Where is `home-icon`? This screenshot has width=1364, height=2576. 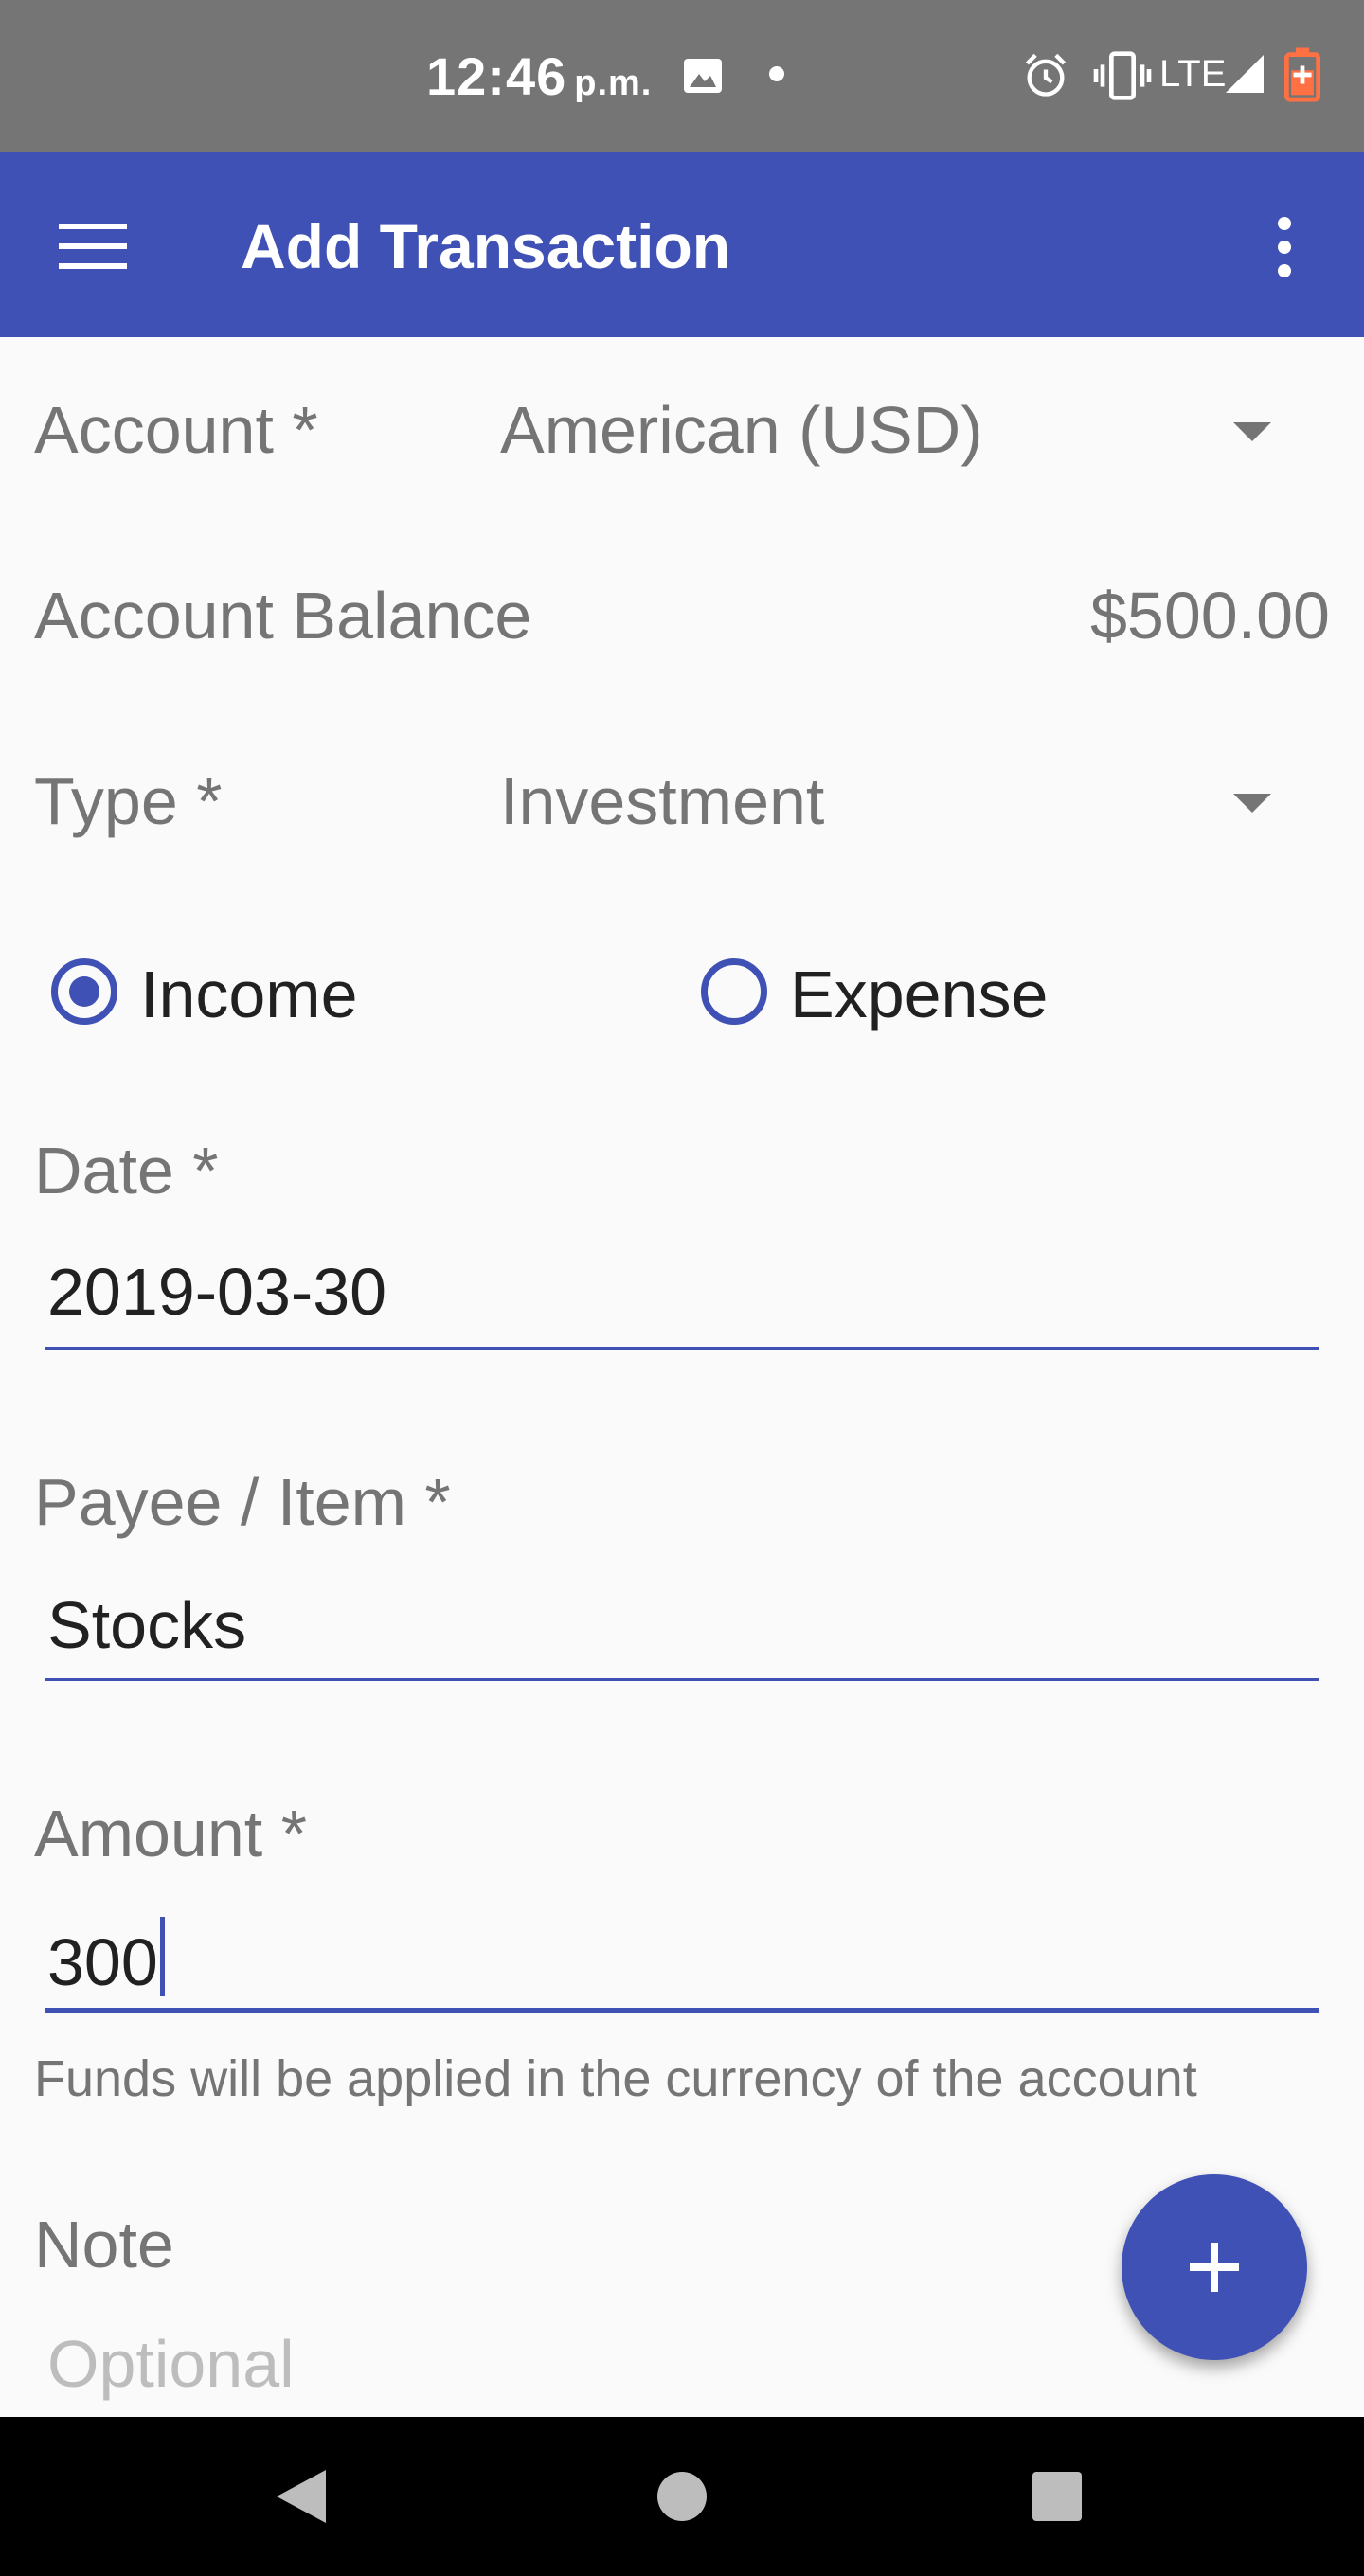 home-icon is located at coordinates (682, 2496).